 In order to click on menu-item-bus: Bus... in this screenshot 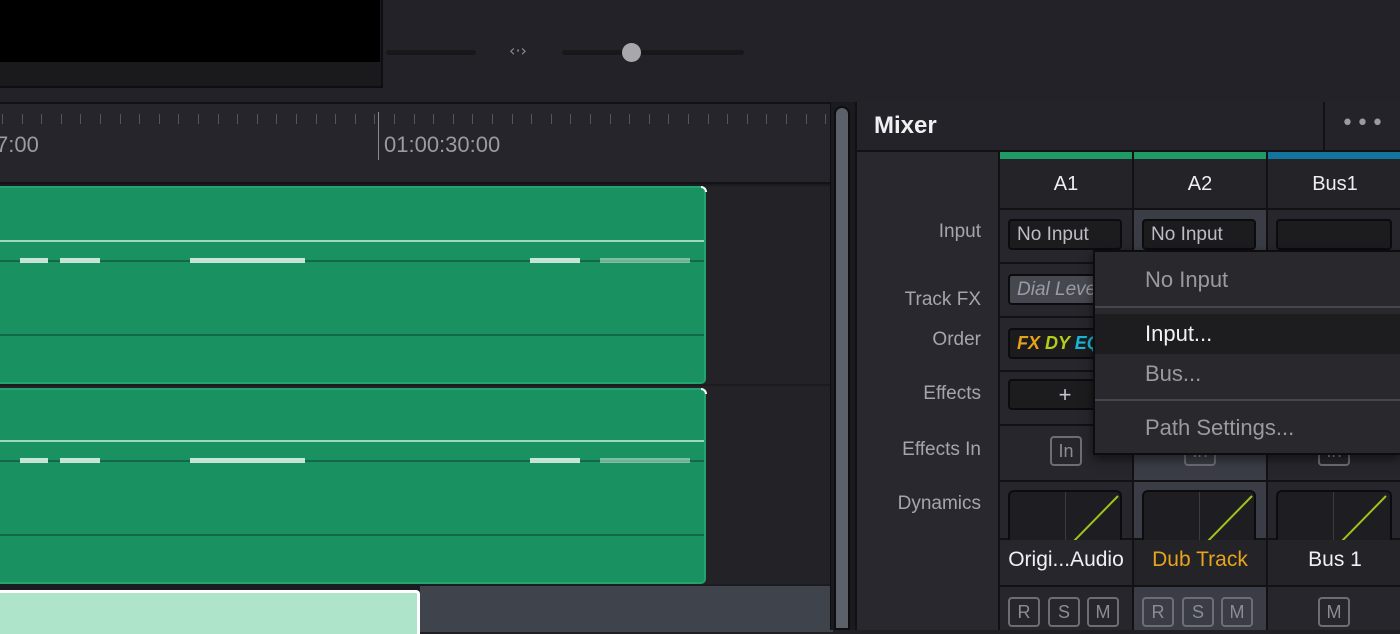, I will do `click(1247, 374)`.